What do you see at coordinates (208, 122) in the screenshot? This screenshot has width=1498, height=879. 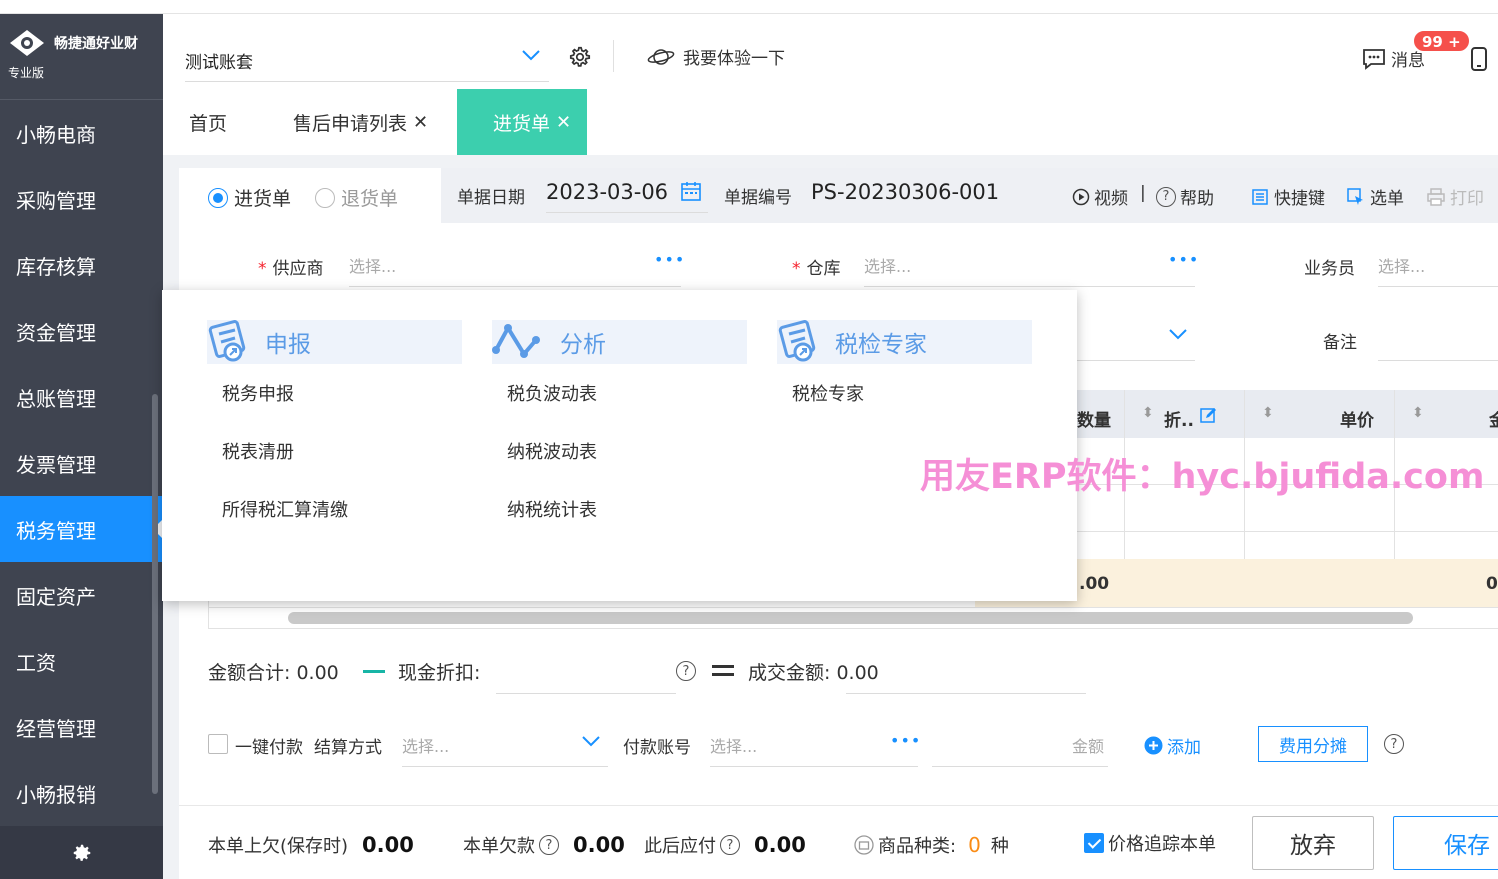 I see `tab-home: 首页` at bounding box center [208, 122].